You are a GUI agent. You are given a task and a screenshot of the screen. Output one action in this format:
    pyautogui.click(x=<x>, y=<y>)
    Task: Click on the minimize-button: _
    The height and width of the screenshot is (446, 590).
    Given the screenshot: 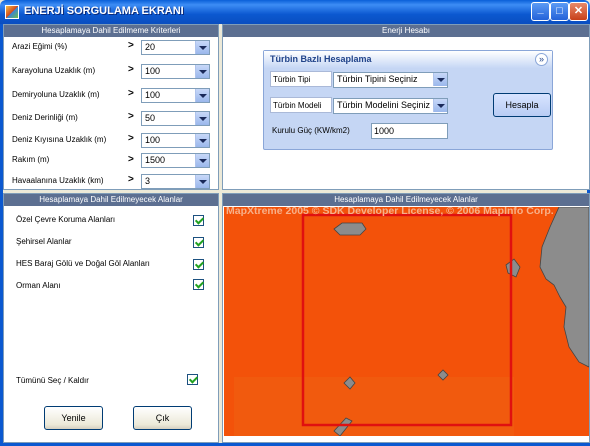 What is the action you would take?
    pyautogui.click(x=540, y=11)
    